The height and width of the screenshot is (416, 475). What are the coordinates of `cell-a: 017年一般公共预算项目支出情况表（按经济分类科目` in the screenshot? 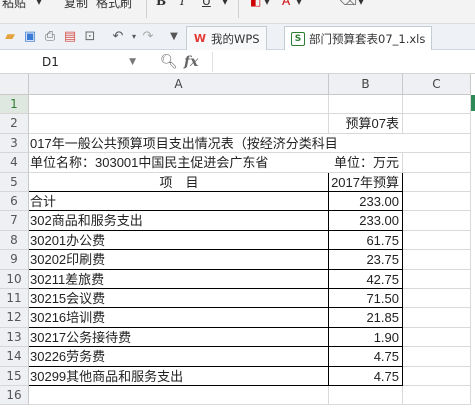 It's located at (183, 144).